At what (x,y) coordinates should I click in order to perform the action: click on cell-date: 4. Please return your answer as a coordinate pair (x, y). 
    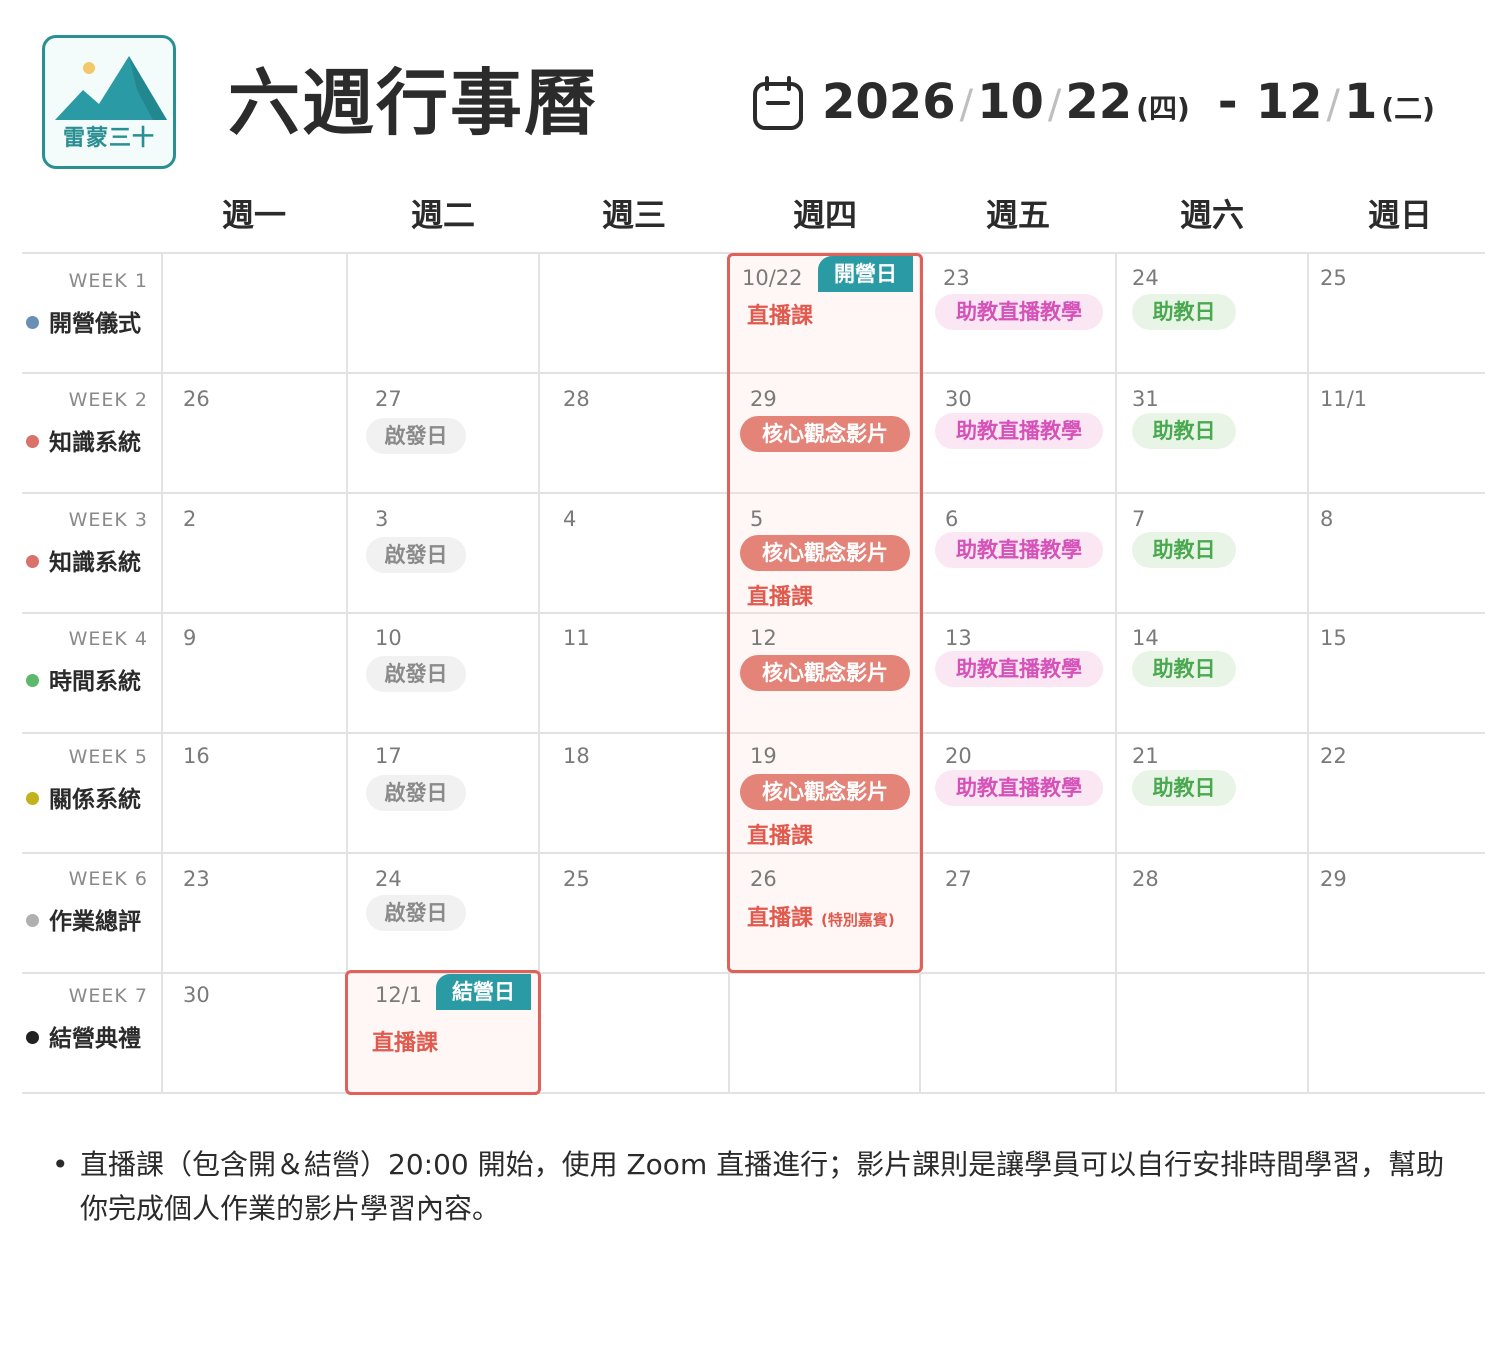
    Looking at the image, I should click on (570, 519).